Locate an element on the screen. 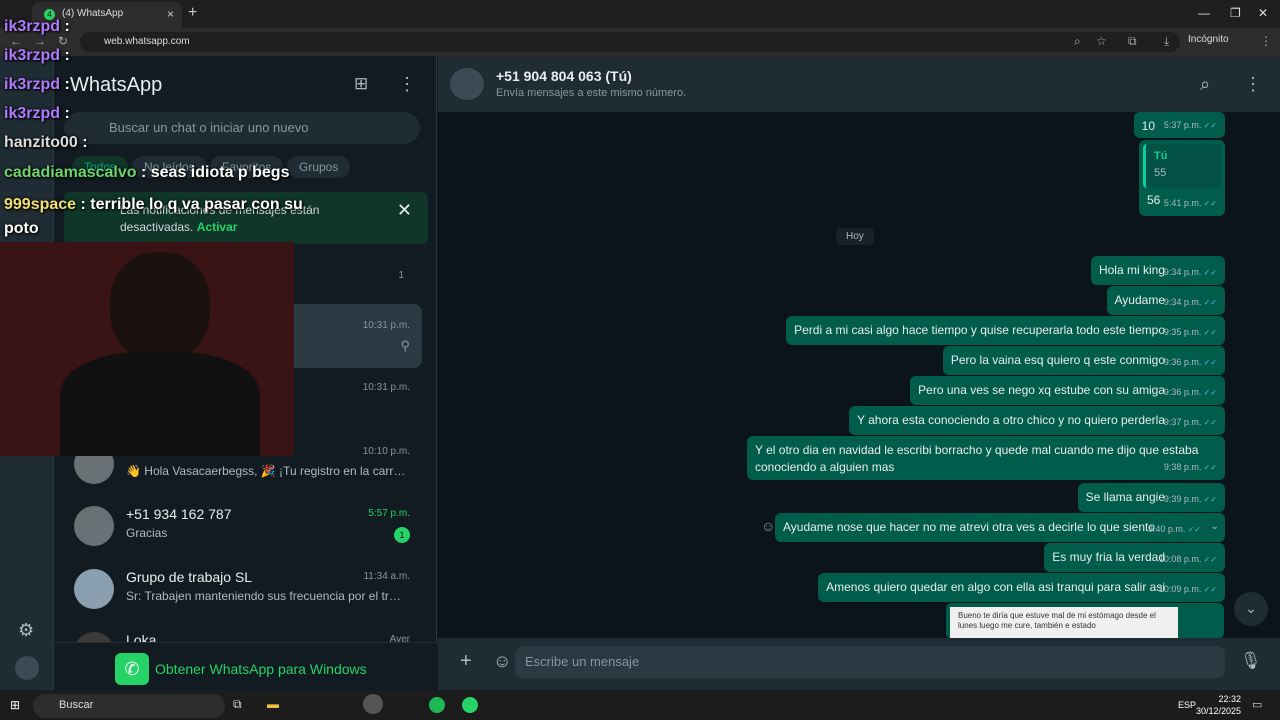 This screenshot has height=720, width=1280. chat-time: Ayer is located at coordinates (399, 638).